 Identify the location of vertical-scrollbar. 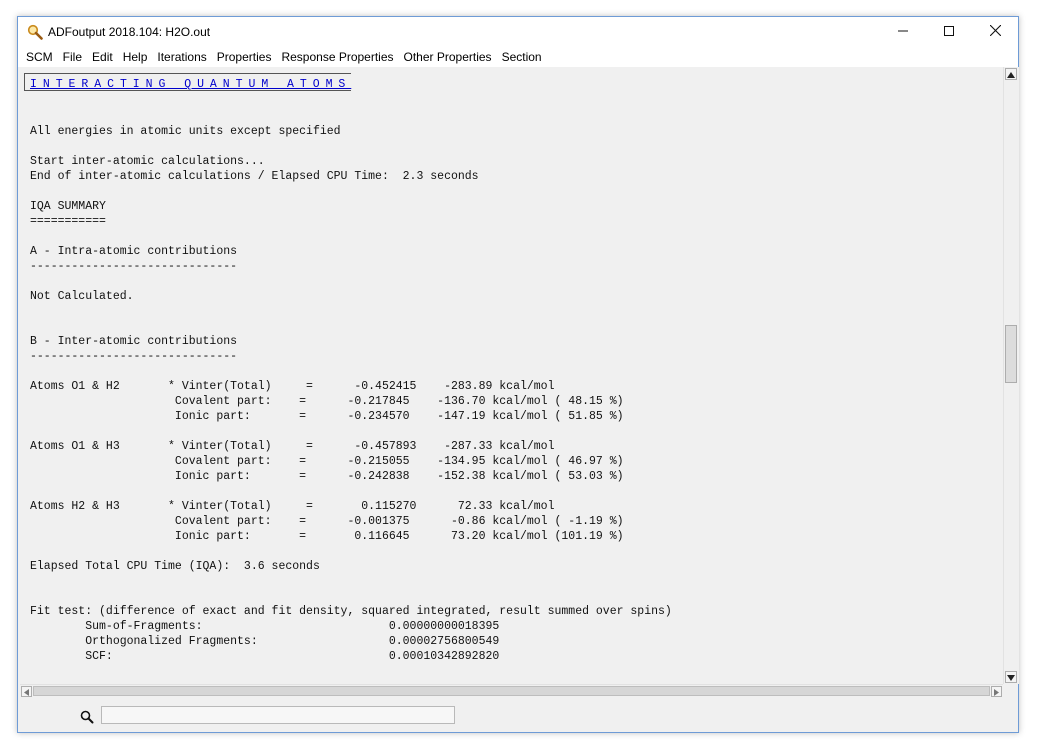
(1011, 375).